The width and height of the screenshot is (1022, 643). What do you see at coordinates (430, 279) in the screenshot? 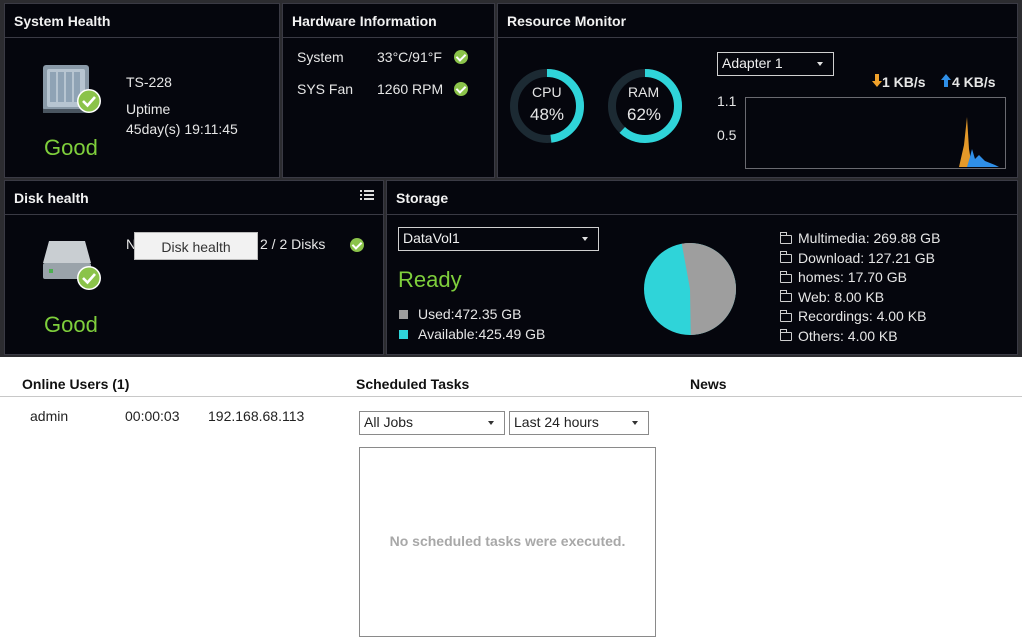
I see `volume-status: Ready` at bounding box center [430, 279].